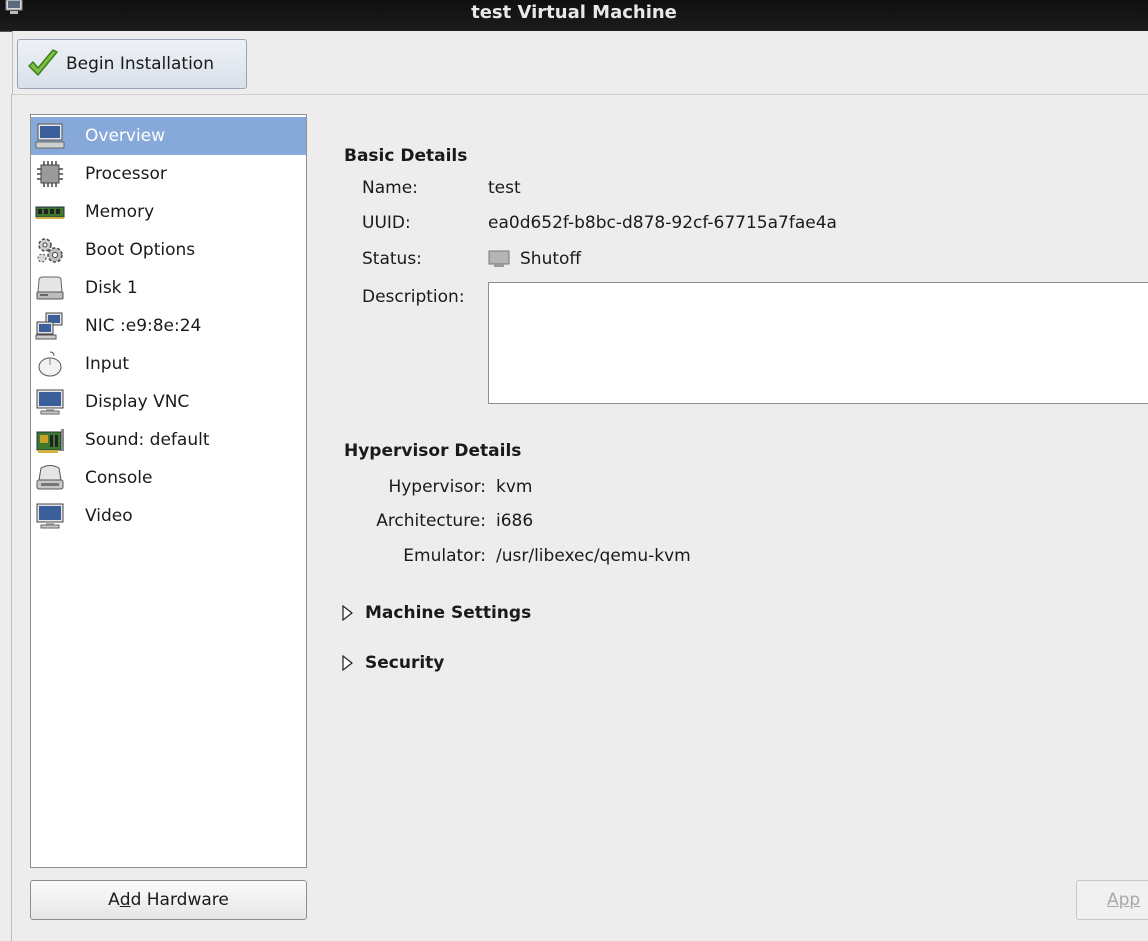 Image resolution: width=1148 pixels, height=941 pixels. Describe the element at coordinates (179, 900) in the screenshot. I see `add-hardware-label-post: d Hardware` at that location.